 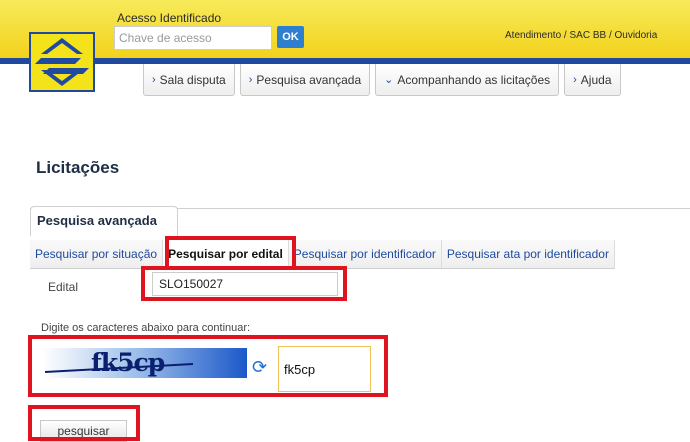 I want to click on menu-item-acompanhando: ⌄ Acompanhando as licitações, so click(x=467, y=80).